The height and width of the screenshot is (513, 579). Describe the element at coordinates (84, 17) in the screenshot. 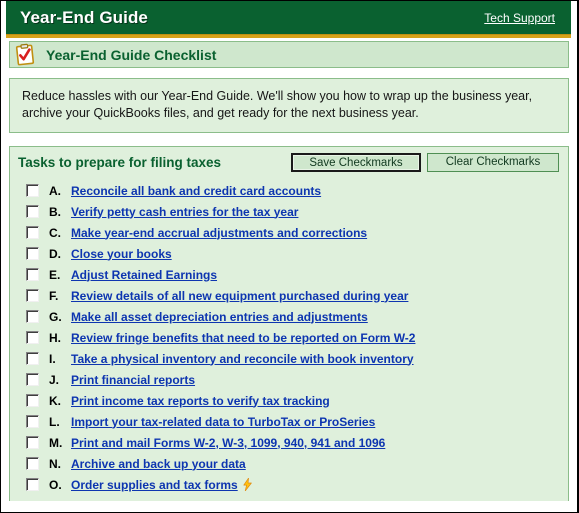

I see `window-title: Year-End Guide` at that location.